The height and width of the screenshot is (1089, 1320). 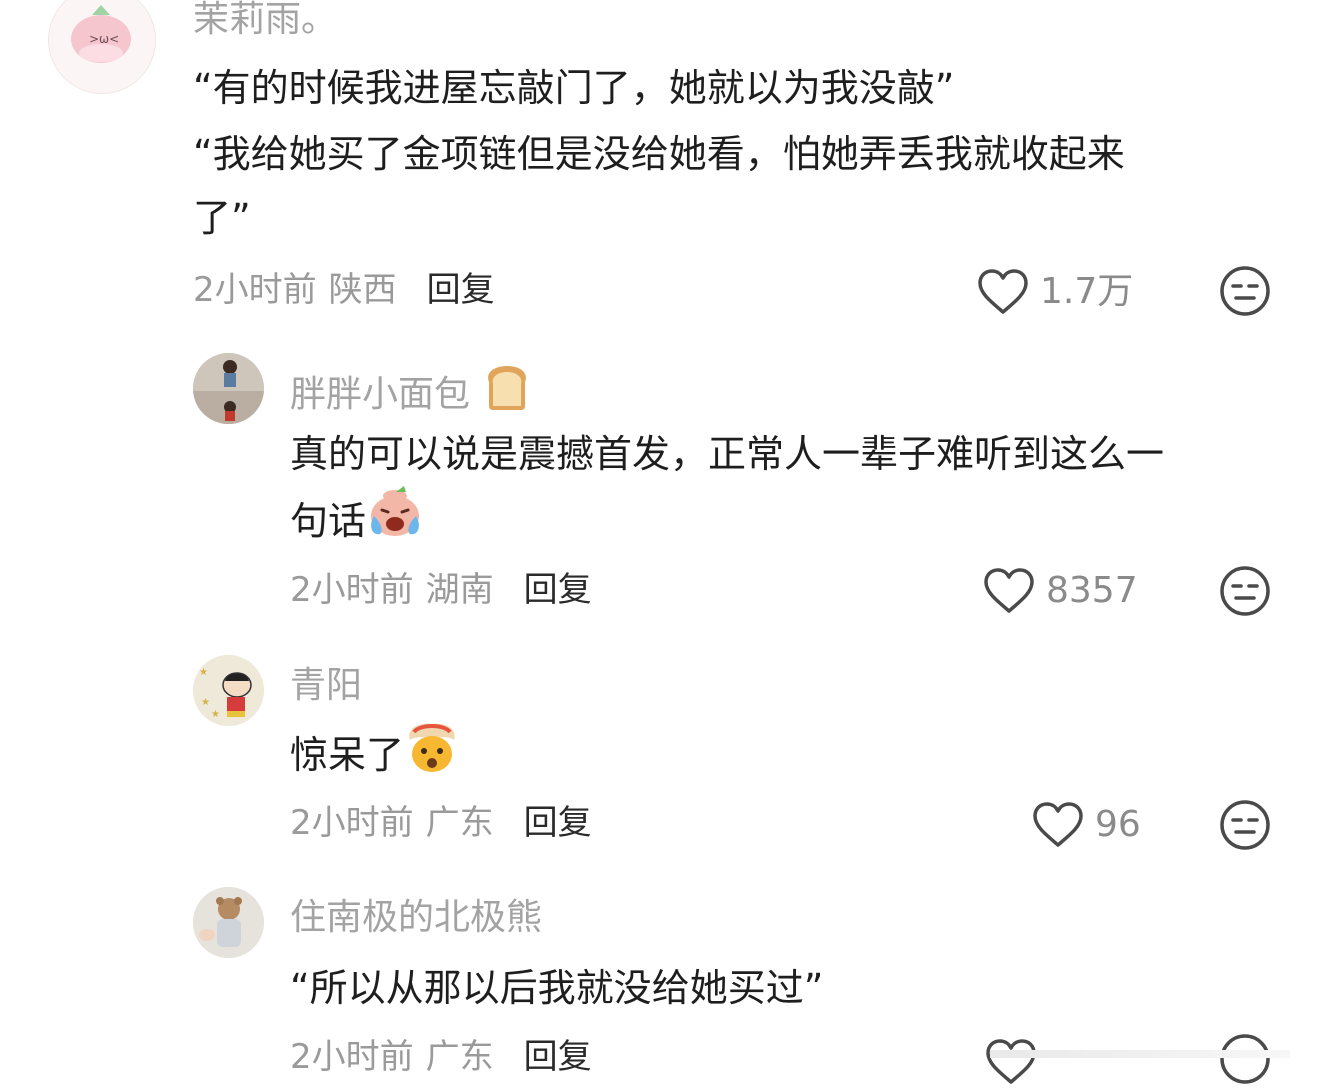 I want to click on comment-text-line: “有的时候我进屋忘敲门了，她就以为我没敲”, so click(x=574, y=88).